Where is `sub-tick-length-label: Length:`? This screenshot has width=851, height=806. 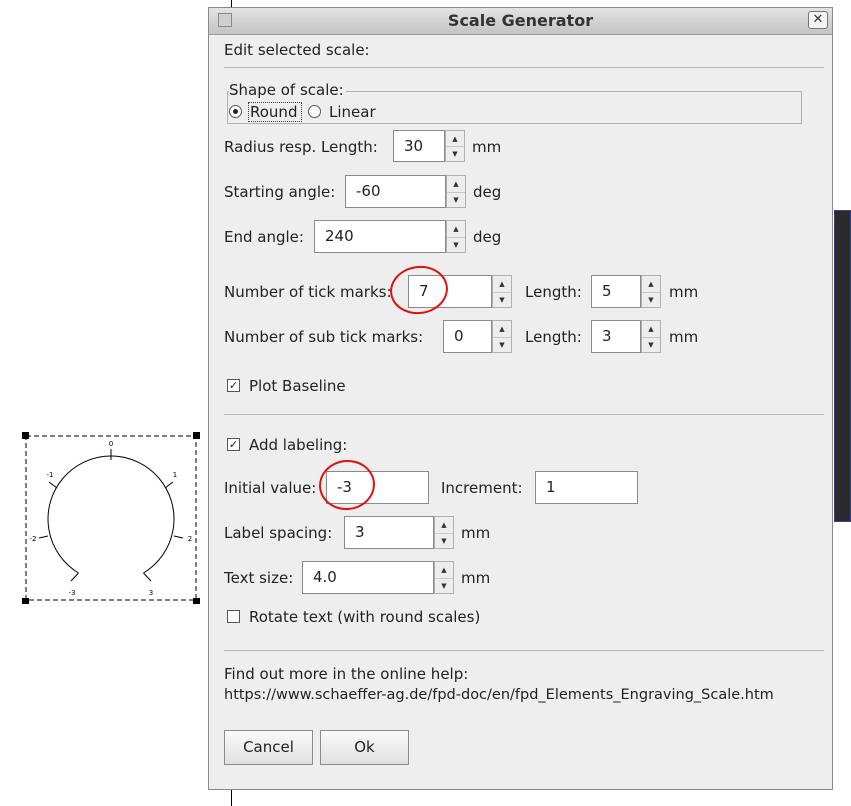 sub-tick-length-label: Length: is located at coordinates (553, 337).